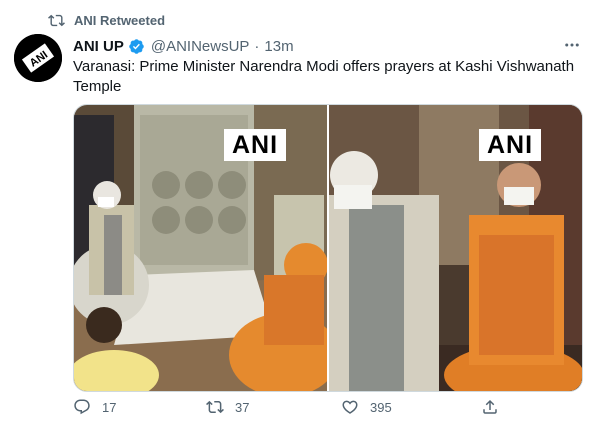 This screenshot has width=594, height=429. I want to click on retweet-label: ANI Retweeted, so click(119, 20).